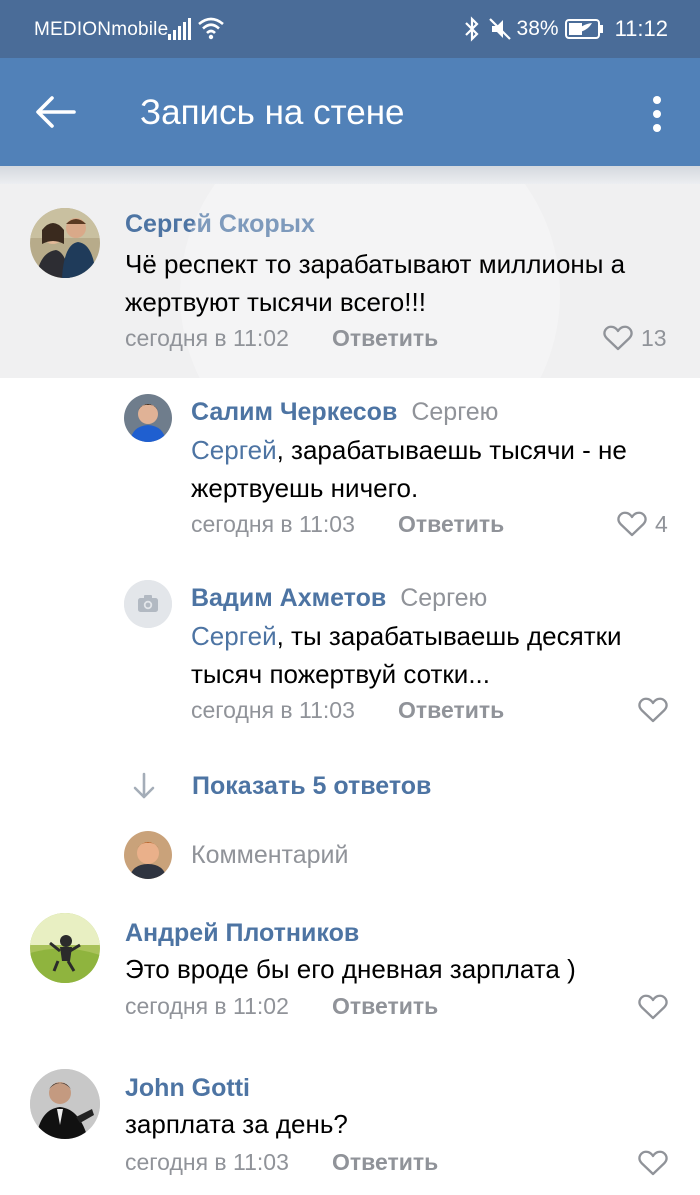 Image resolution: width=700 pixels, height=1195 pixels. Describe the element at coordinates (350, 175) in the screenshot. I see `appbar-shadow` at that location.